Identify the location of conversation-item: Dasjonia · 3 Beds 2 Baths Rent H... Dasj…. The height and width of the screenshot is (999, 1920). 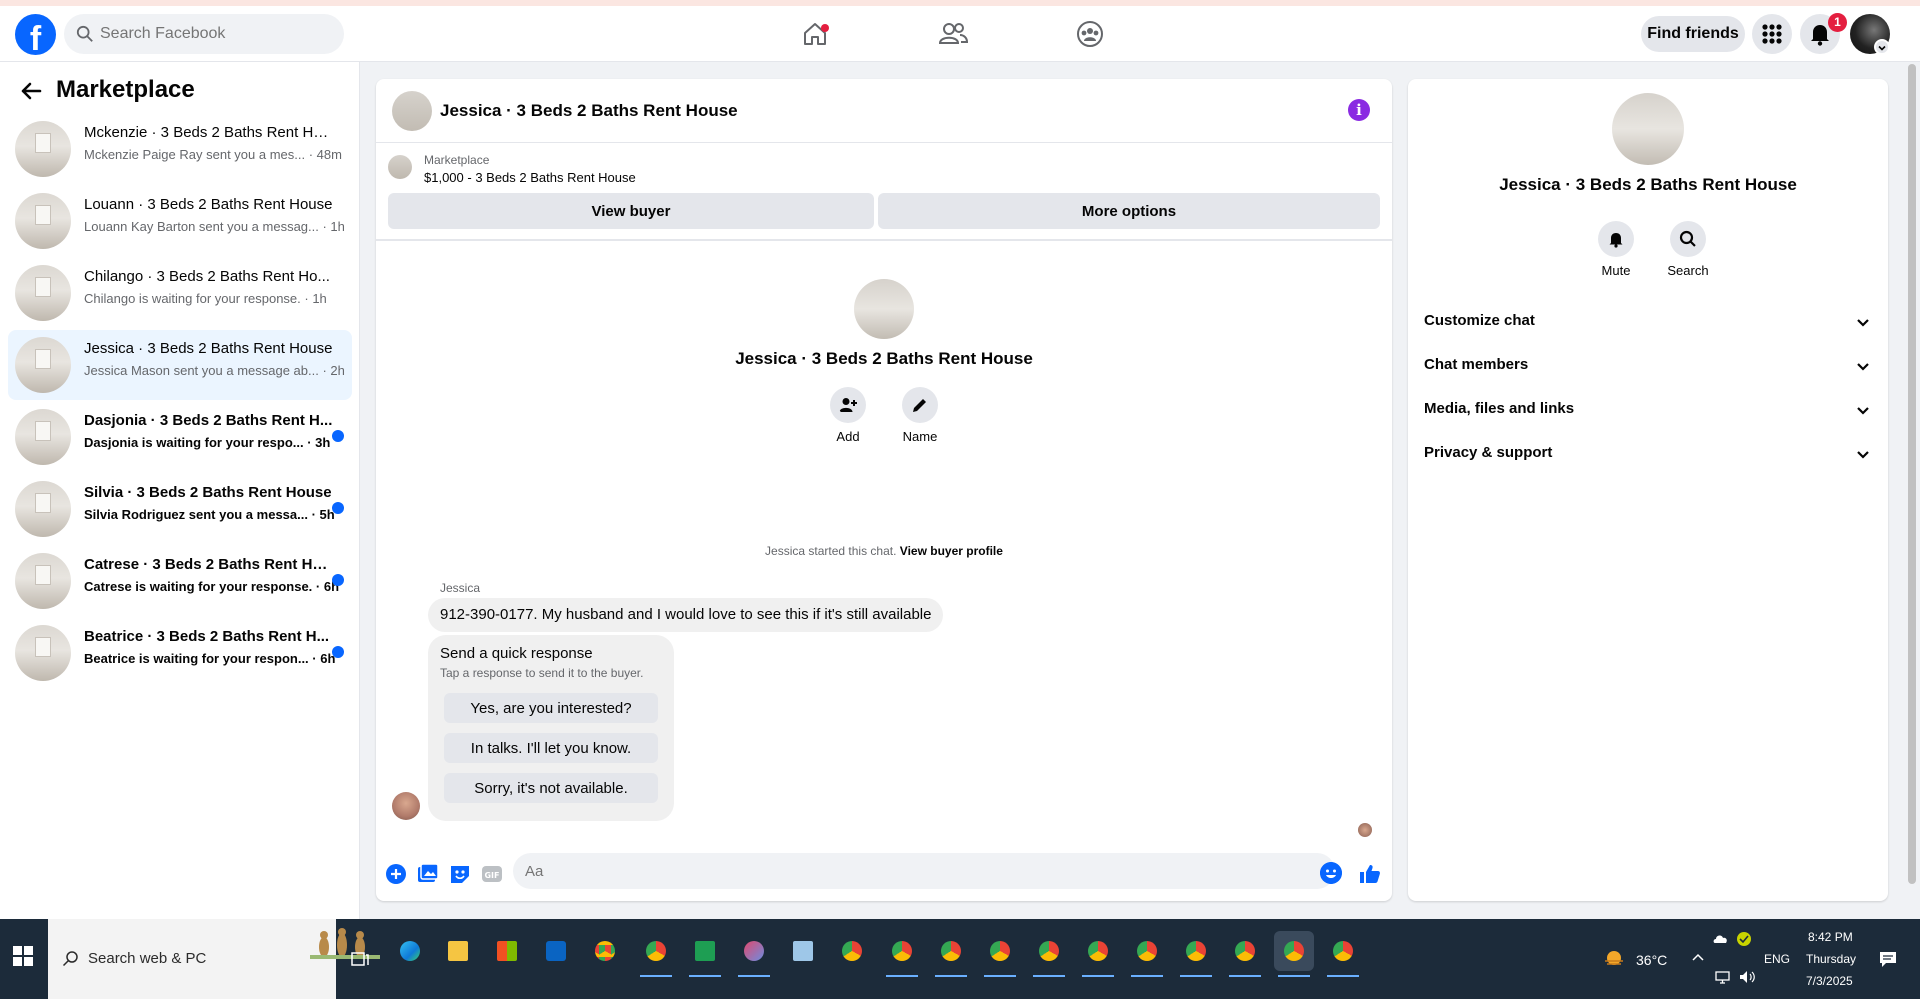
(180, 437).